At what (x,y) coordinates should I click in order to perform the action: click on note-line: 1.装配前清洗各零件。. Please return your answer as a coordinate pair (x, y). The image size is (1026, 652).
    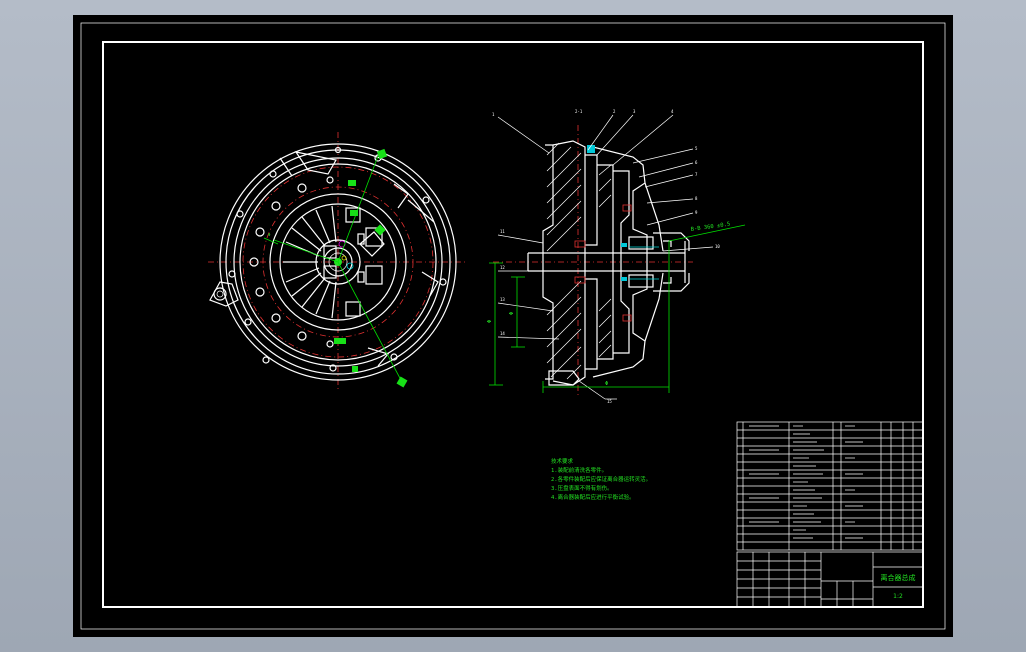
    Looking at the image, I should click on (579, 470).